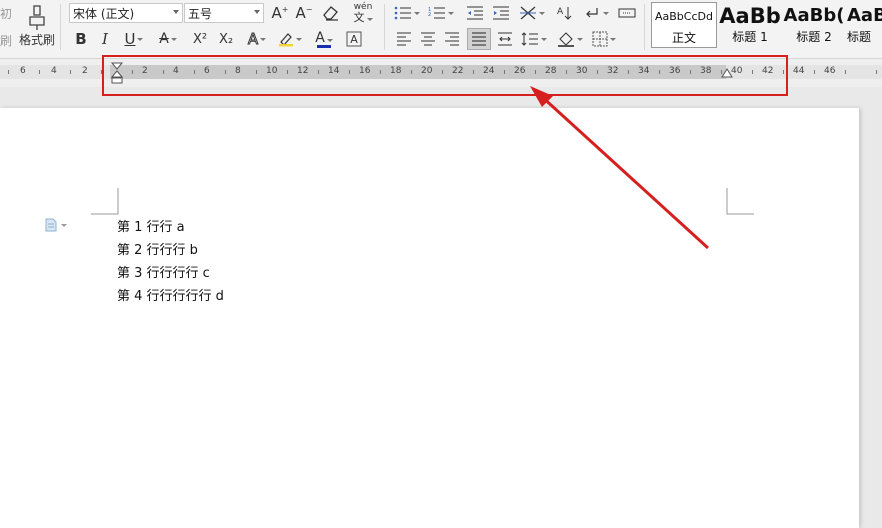 This screenshot has height=528, width=882. I want to click on highlight-button, so click(290, 39).